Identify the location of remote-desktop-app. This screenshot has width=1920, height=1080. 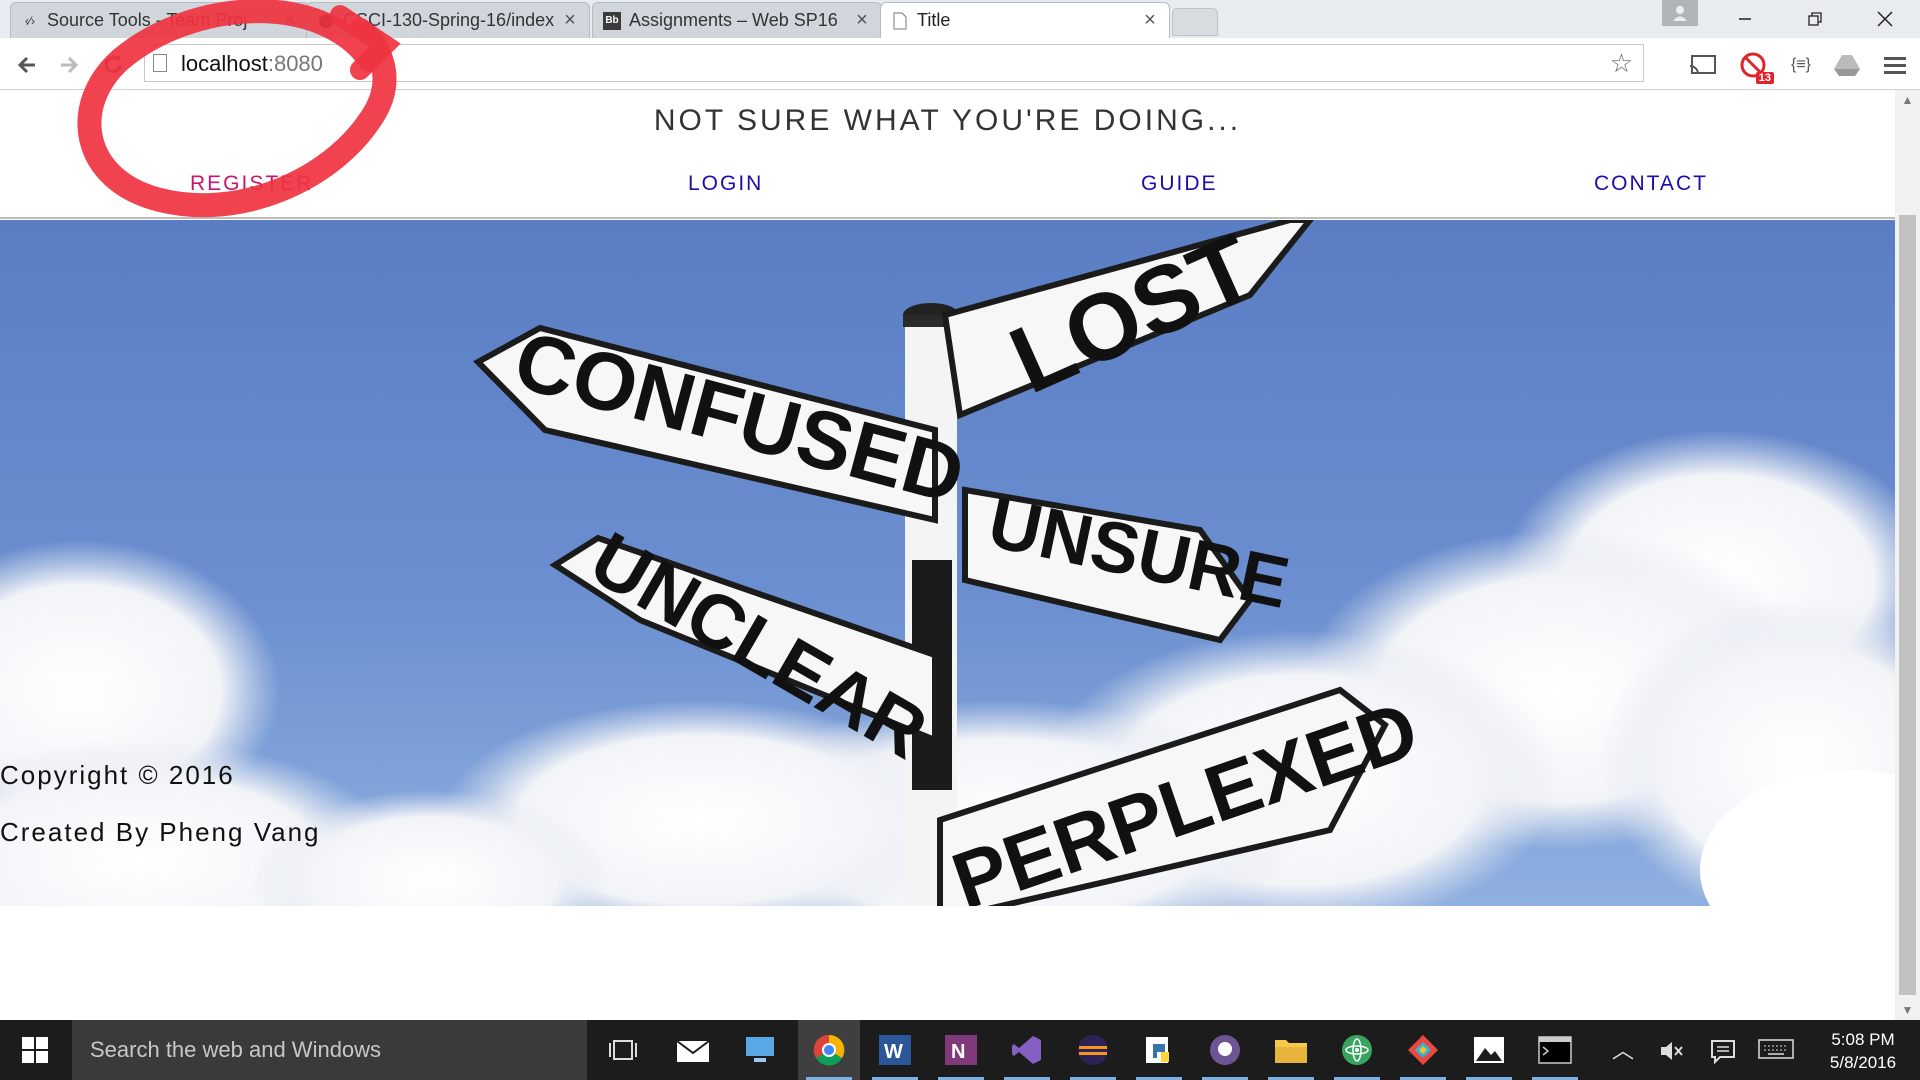
(761, 1050).